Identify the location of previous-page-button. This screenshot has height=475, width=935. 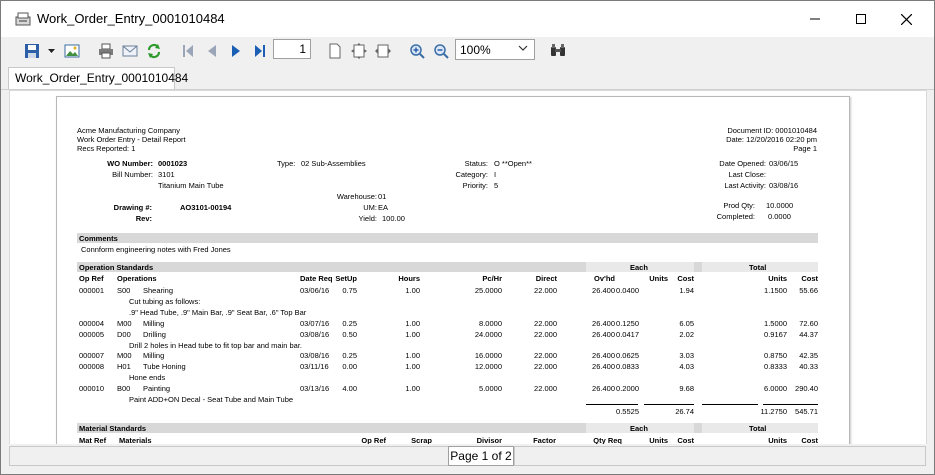
(212, 51).